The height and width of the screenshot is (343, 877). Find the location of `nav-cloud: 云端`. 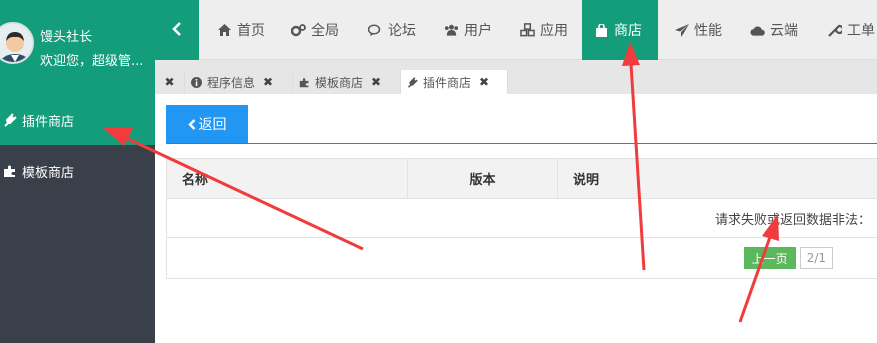

nav-cloud: 云端 is located at coordinates (774, 30).